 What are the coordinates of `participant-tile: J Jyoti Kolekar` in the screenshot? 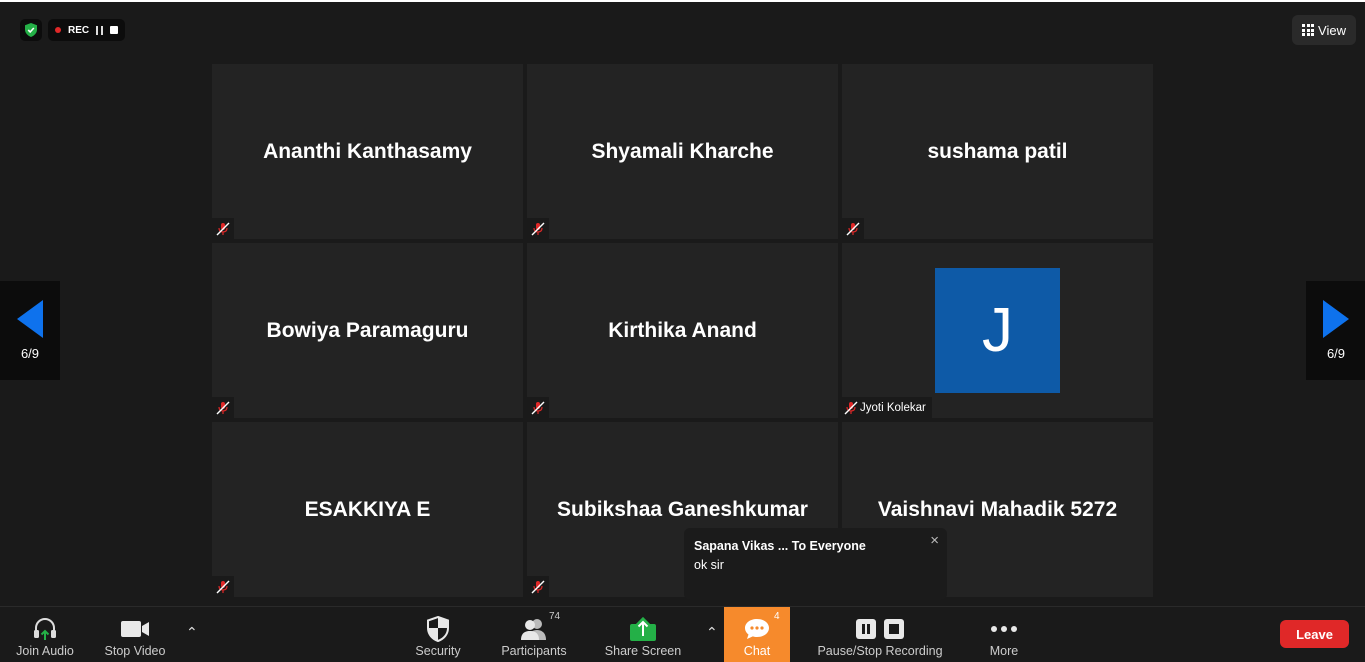 It's located at (997, 330).